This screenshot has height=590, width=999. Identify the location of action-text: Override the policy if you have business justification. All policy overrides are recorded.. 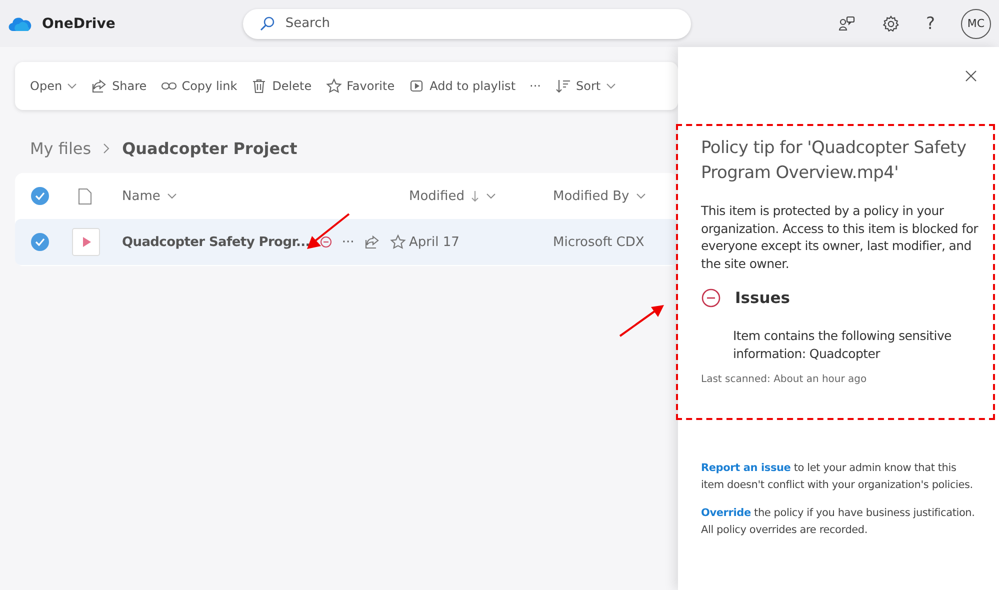
(838, 522).